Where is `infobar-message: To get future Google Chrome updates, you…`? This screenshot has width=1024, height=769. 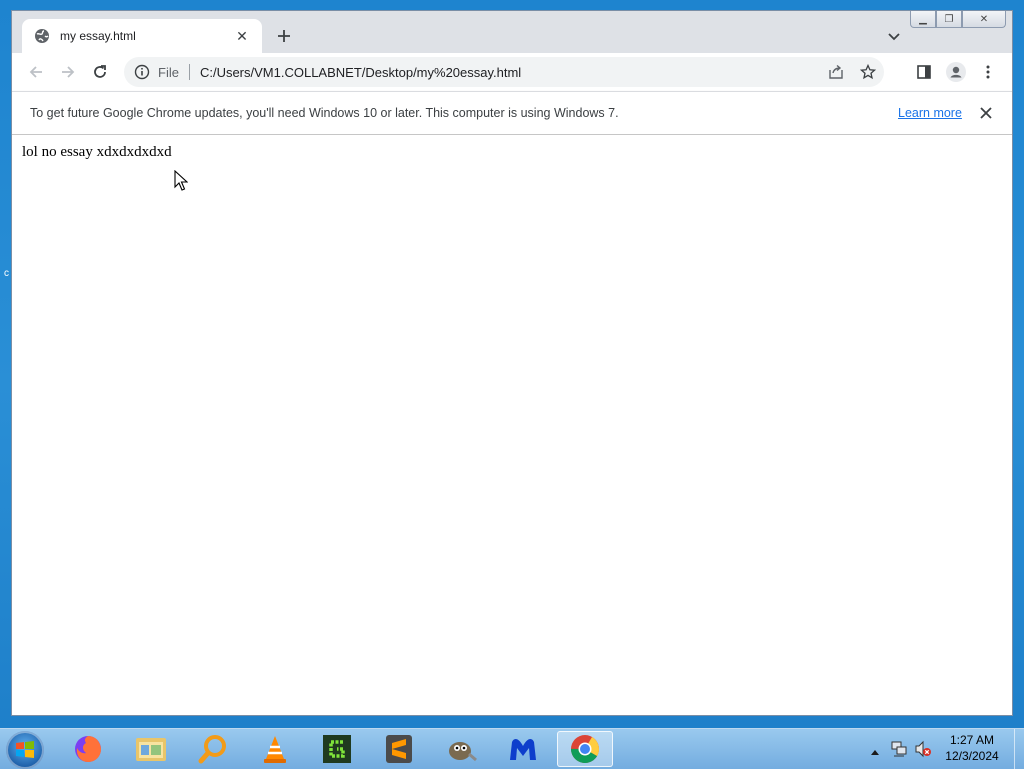 infobar-message: To get future Google Chrome updates, you… is located at coordinates (324, 113).